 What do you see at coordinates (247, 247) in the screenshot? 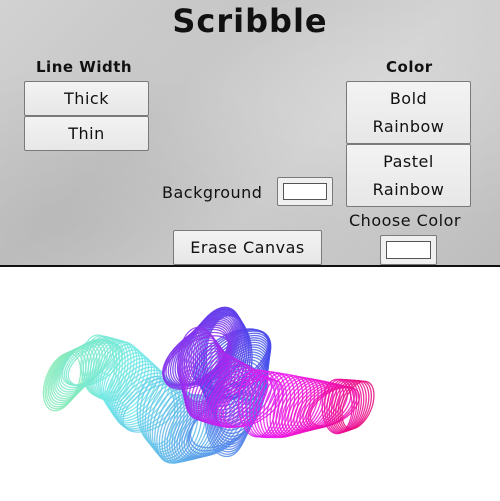
I see `erase-canvas-button: Erase Canvas` at bounding box center [247, 247].